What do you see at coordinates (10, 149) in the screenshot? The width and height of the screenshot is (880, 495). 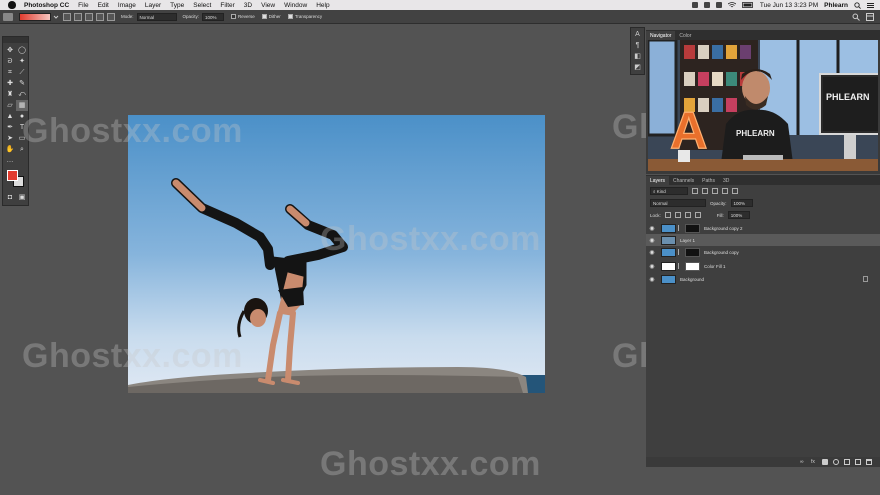 I see `hand-tool-icon: ✋` at bounding box center [10, 149].